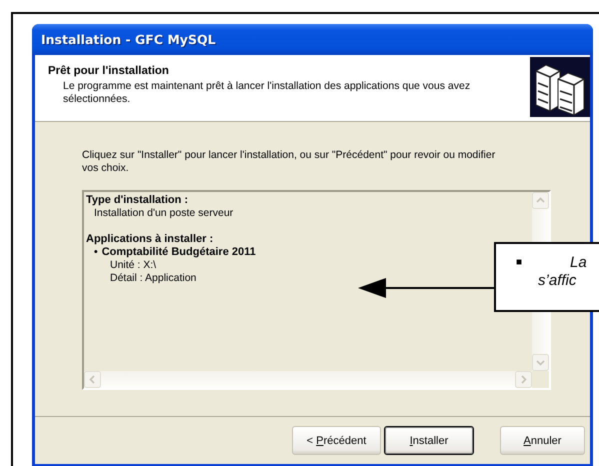 The height and width of the screenshot is (466, 599). Describe the element at coordinates (578, 263) in the screenshot. I see `callout-text: La` at that location.